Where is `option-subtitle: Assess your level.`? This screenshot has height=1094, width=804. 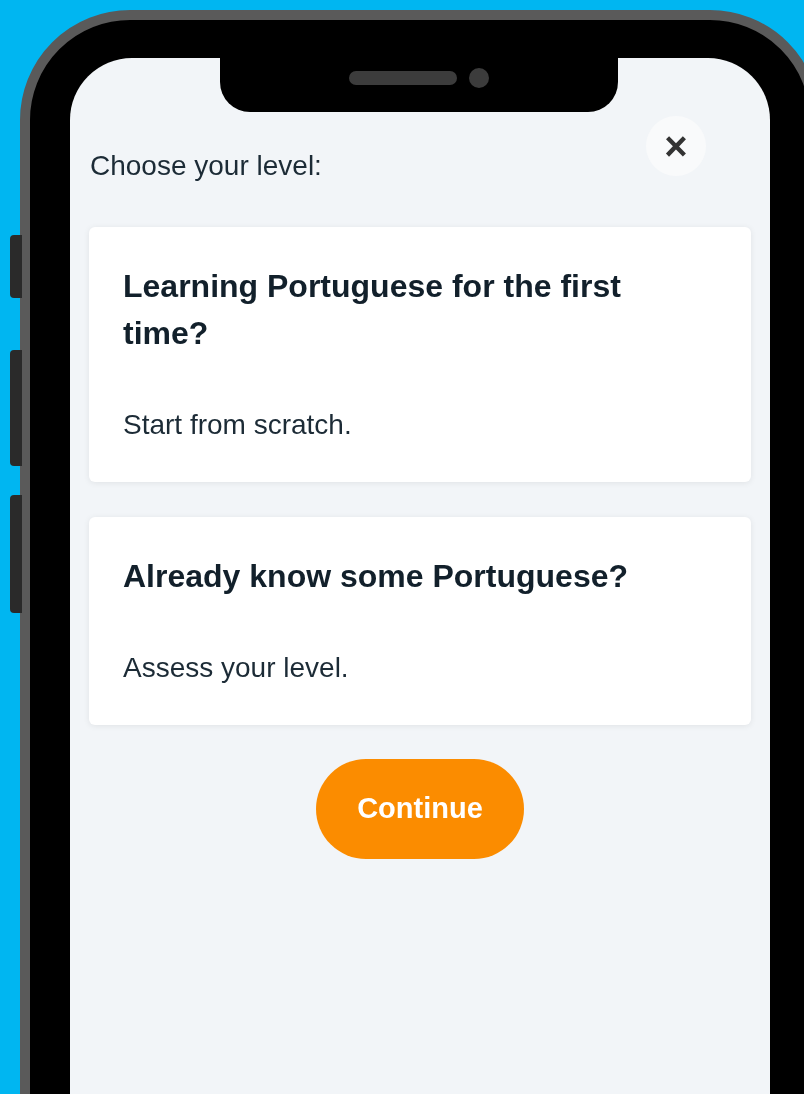
option-subtitle: Assess your level. is located at coordinates (236, 668).